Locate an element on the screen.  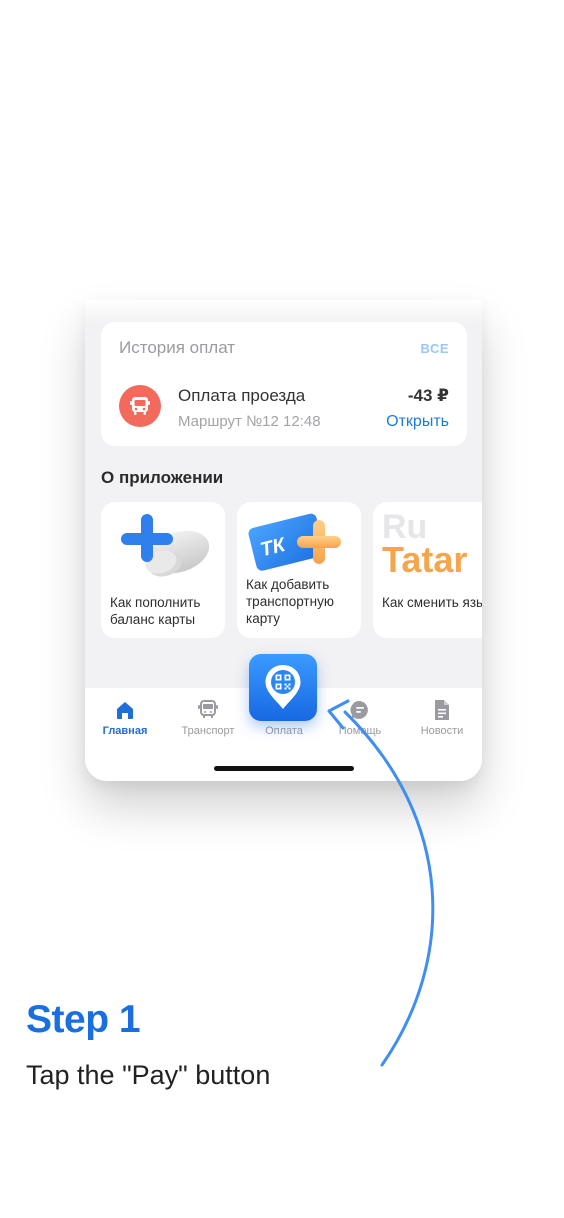
transport-card-plus-icon: ТК is located at coordinates (294, 542).